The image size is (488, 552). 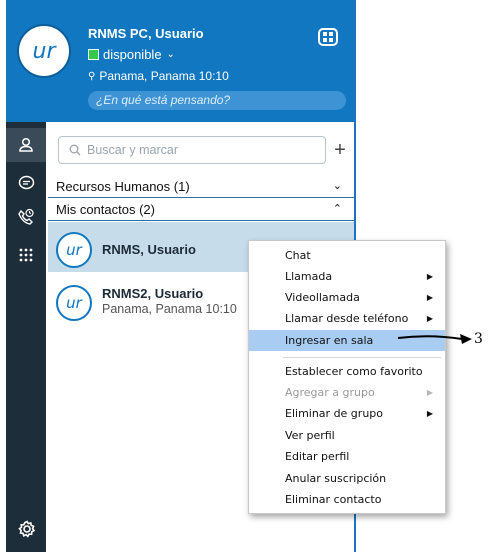 I want to click on annotation-label: 3, so click(x=478, y=339).